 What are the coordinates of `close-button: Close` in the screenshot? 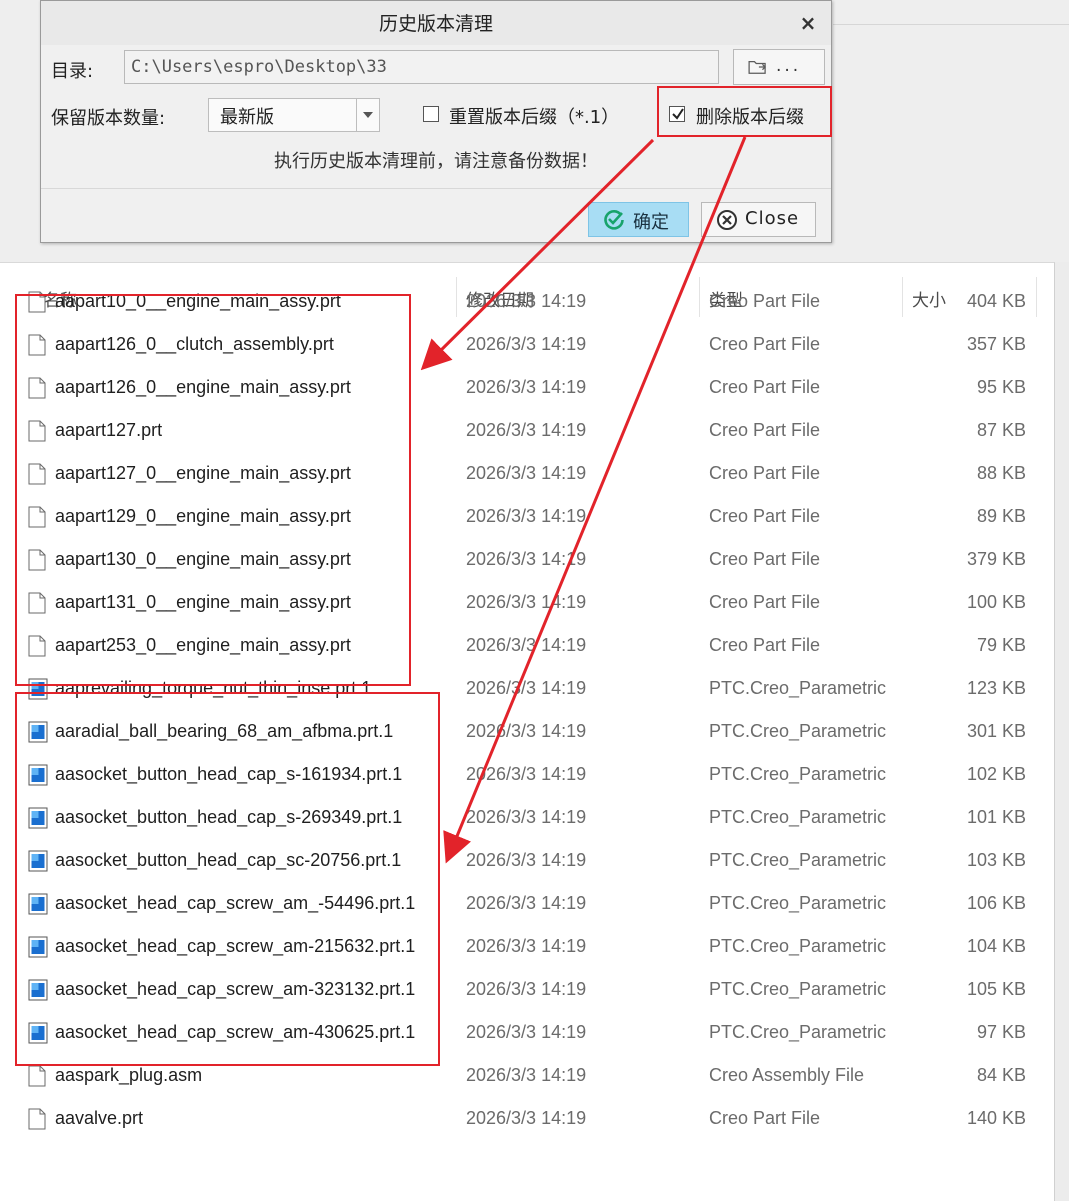 It's located at (758, 219).